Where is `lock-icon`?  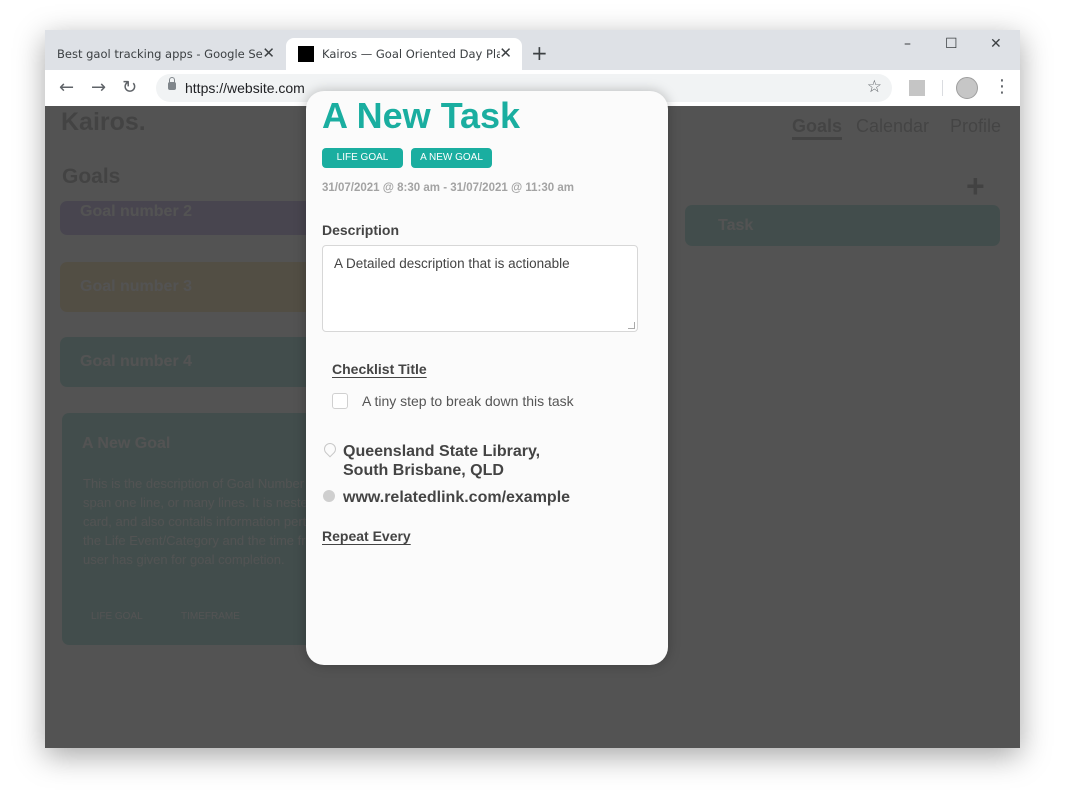
lock-icon is located at coordinates (172, 83).